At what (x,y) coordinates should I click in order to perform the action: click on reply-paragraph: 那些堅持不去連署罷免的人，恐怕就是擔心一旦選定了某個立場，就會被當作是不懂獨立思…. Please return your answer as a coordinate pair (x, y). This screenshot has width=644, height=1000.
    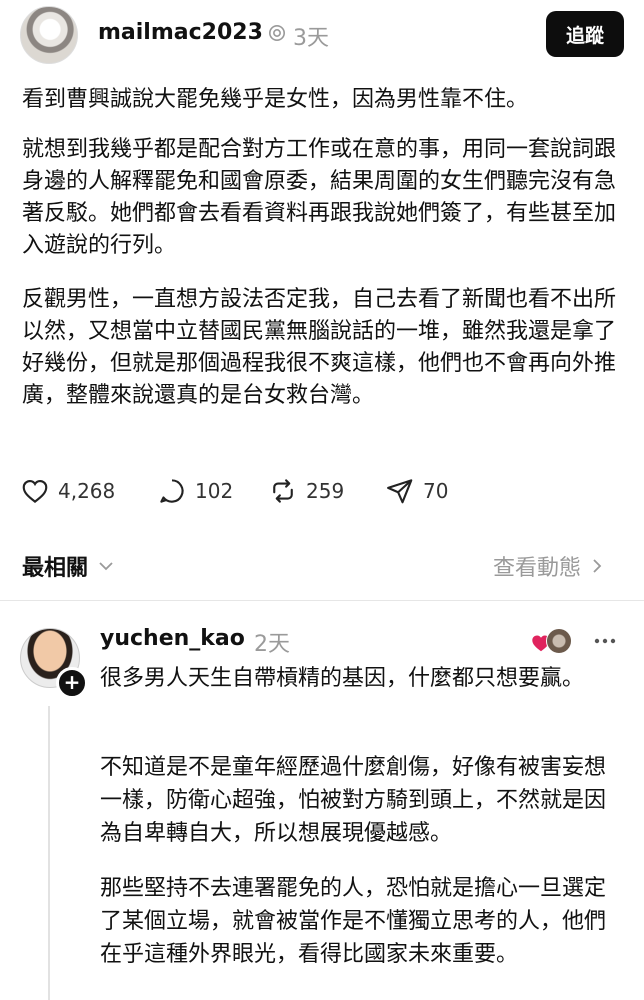
    Looking at the image, I should click on (353, 921).